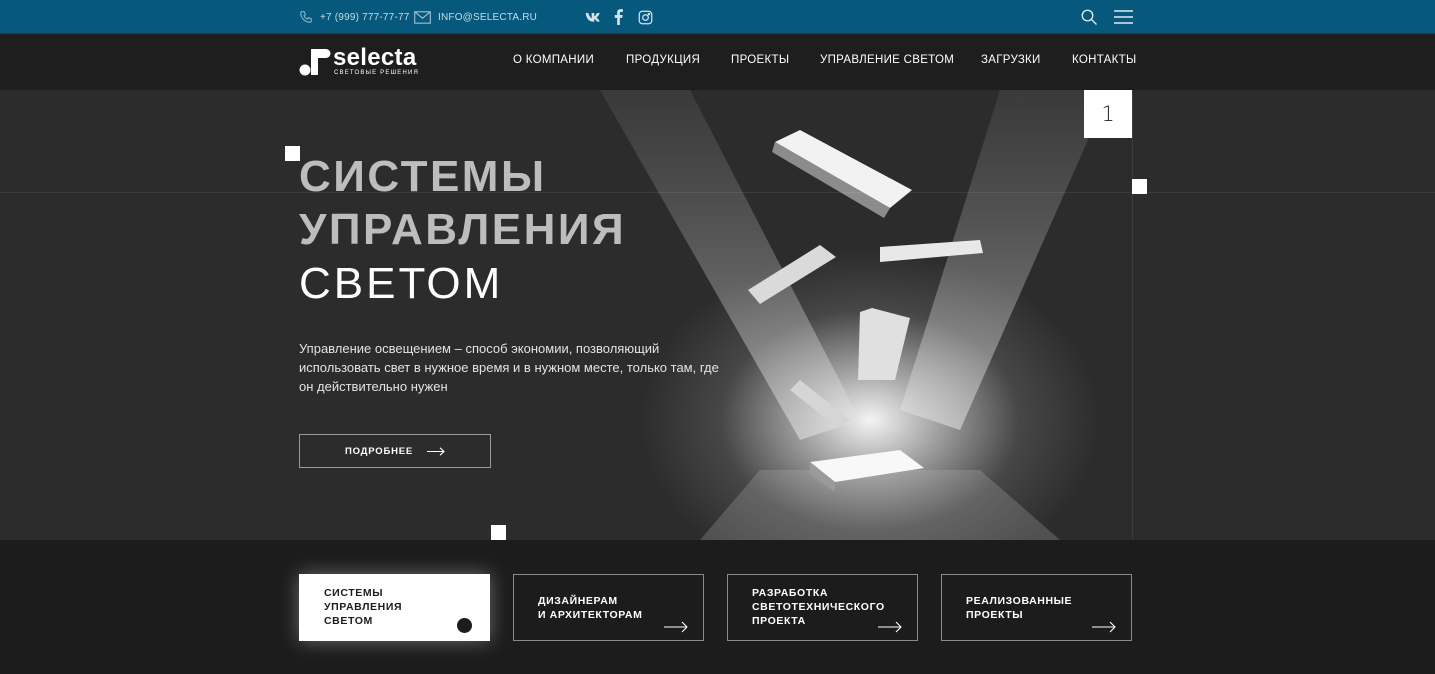 The height and width of the screenshot is (674, 1435). Describe the element at coordinates (306, 17) in the screenshot. I see `phone-icon` at that location.